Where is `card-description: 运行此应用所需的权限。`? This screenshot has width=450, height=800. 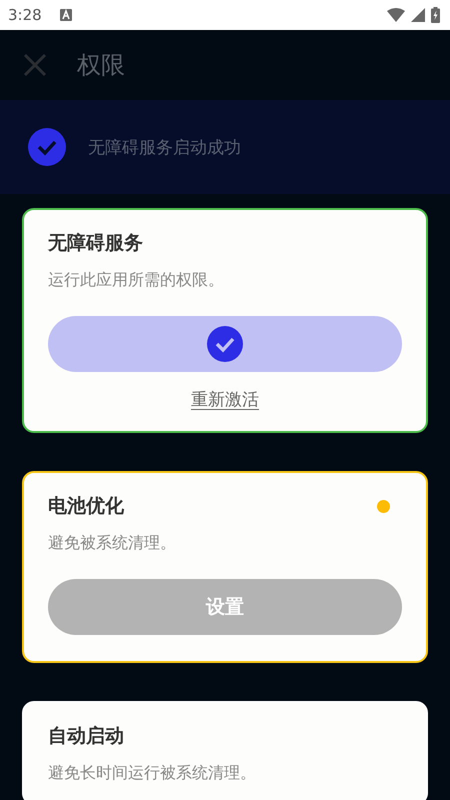 card-description: 运行此应用所需的权限。 is located at coordinates (136, 280).